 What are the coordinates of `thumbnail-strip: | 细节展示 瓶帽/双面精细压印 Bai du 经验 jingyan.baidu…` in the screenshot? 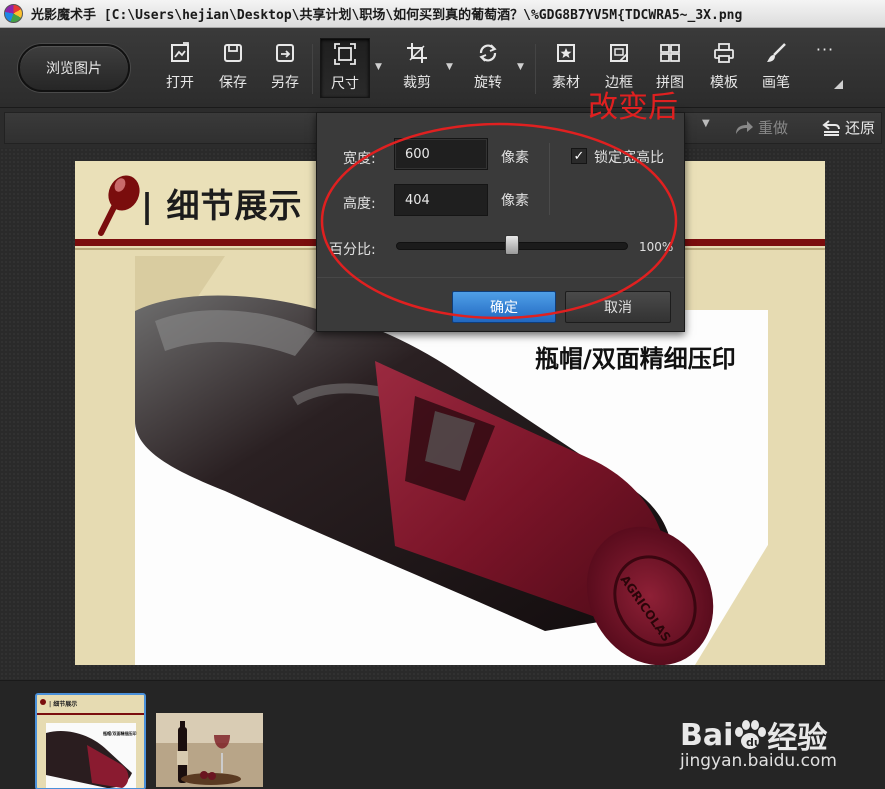 It's located at (442, 734).